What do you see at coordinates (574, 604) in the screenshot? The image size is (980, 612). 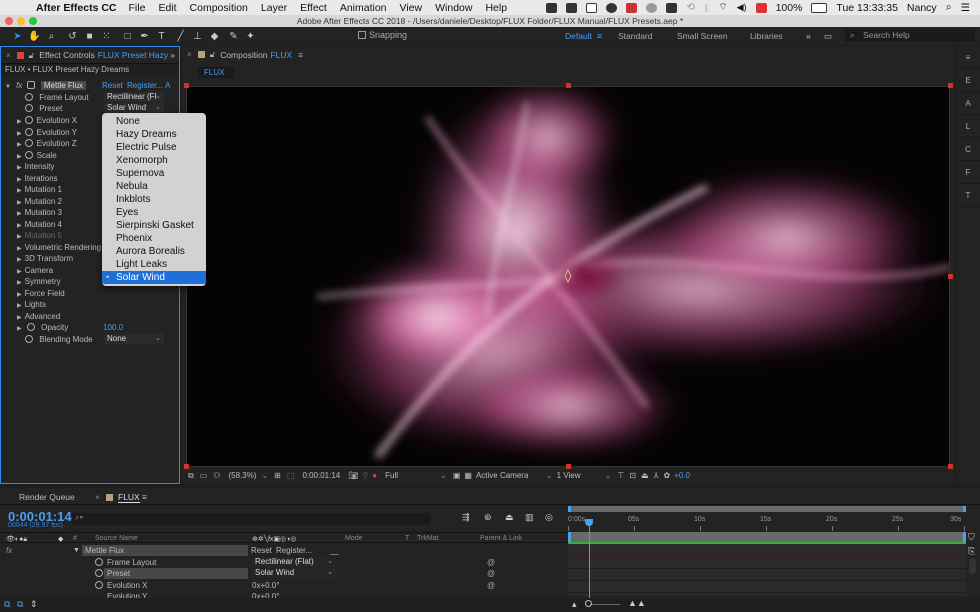 I see `zoom-out-icon: ▴` at bounding box center [574, 604].